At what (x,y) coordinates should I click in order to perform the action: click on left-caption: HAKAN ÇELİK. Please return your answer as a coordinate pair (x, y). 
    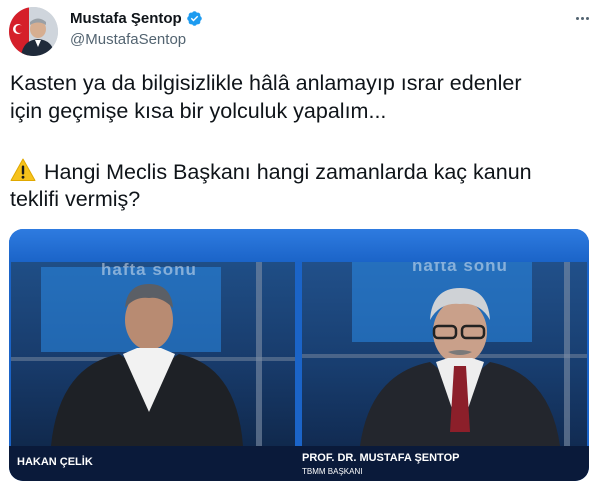
    Looking at the image, I should click on (55, 462).